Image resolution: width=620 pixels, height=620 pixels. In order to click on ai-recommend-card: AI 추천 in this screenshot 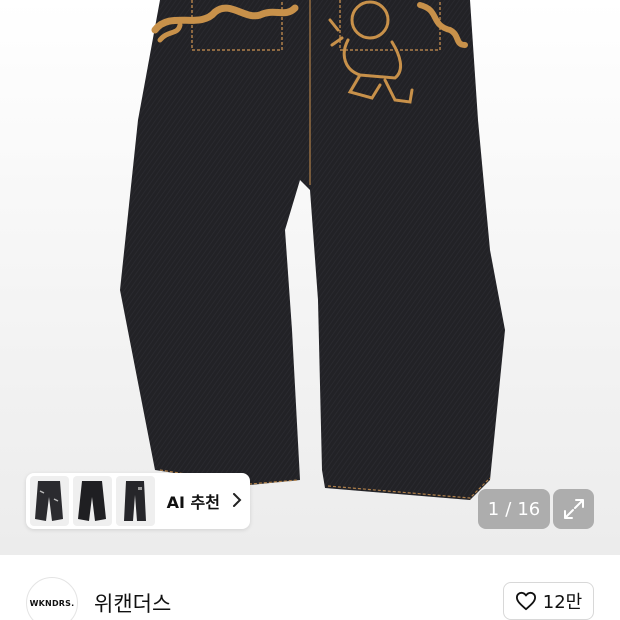, I will do `click(138, 501)`.